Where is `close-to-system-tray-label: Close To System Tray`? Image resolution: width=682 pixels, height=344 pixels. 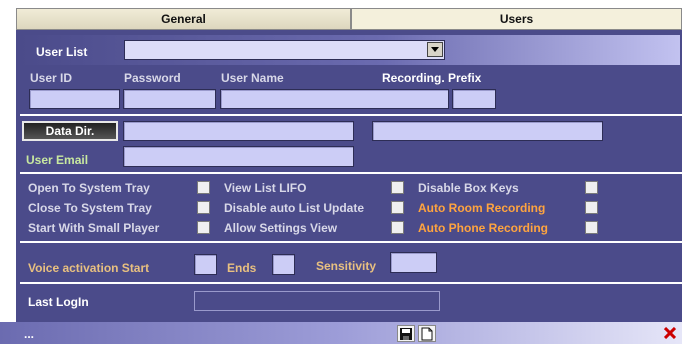 close-to-system-tray-label: Close To System Tray is located at coordinates (90, 208).